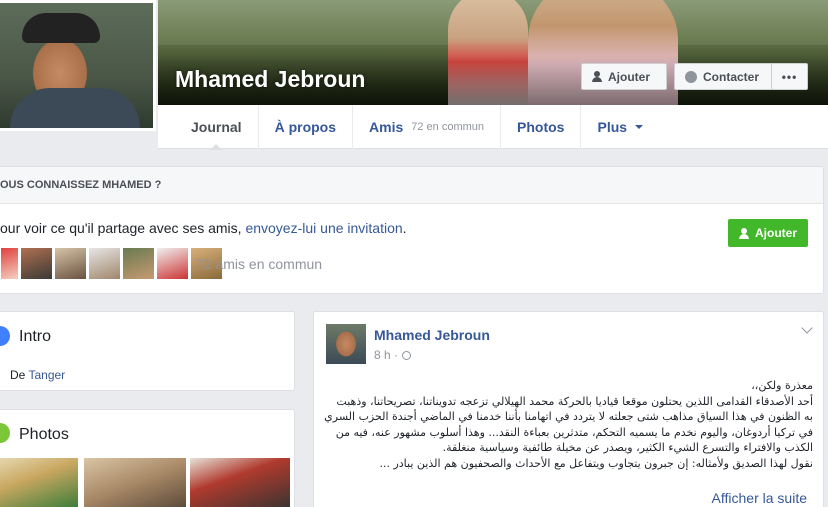 Image resolution: width=828 pixels, height=507 pixels. Describe the element at coordinates (407, 355) in the screenshot. I see `globe-icon` at that location.